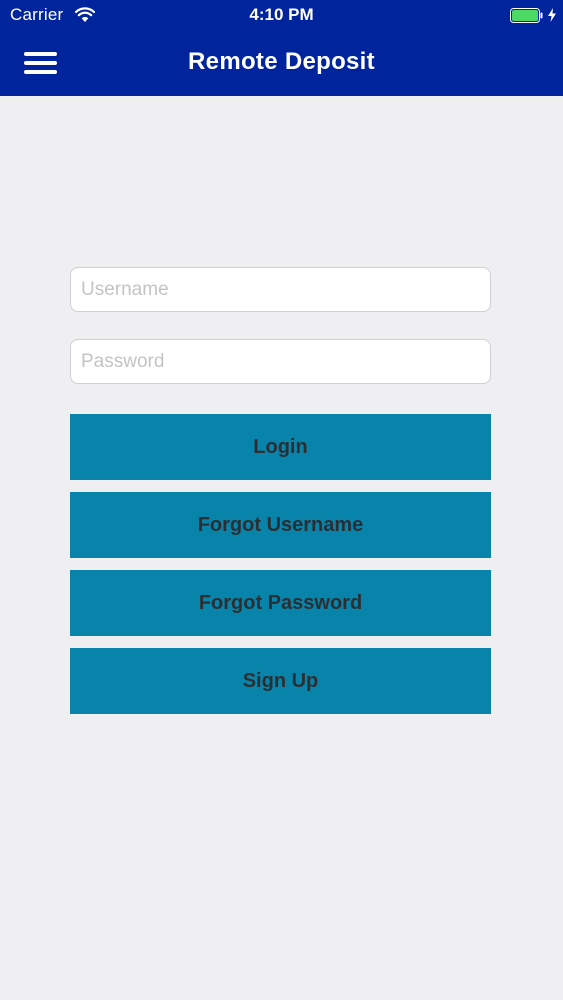 The image size is (563, 1000). What do you see at coordinates (280, 289) in the screenshot?
I see `username-input` at bounding box center [280, 289].